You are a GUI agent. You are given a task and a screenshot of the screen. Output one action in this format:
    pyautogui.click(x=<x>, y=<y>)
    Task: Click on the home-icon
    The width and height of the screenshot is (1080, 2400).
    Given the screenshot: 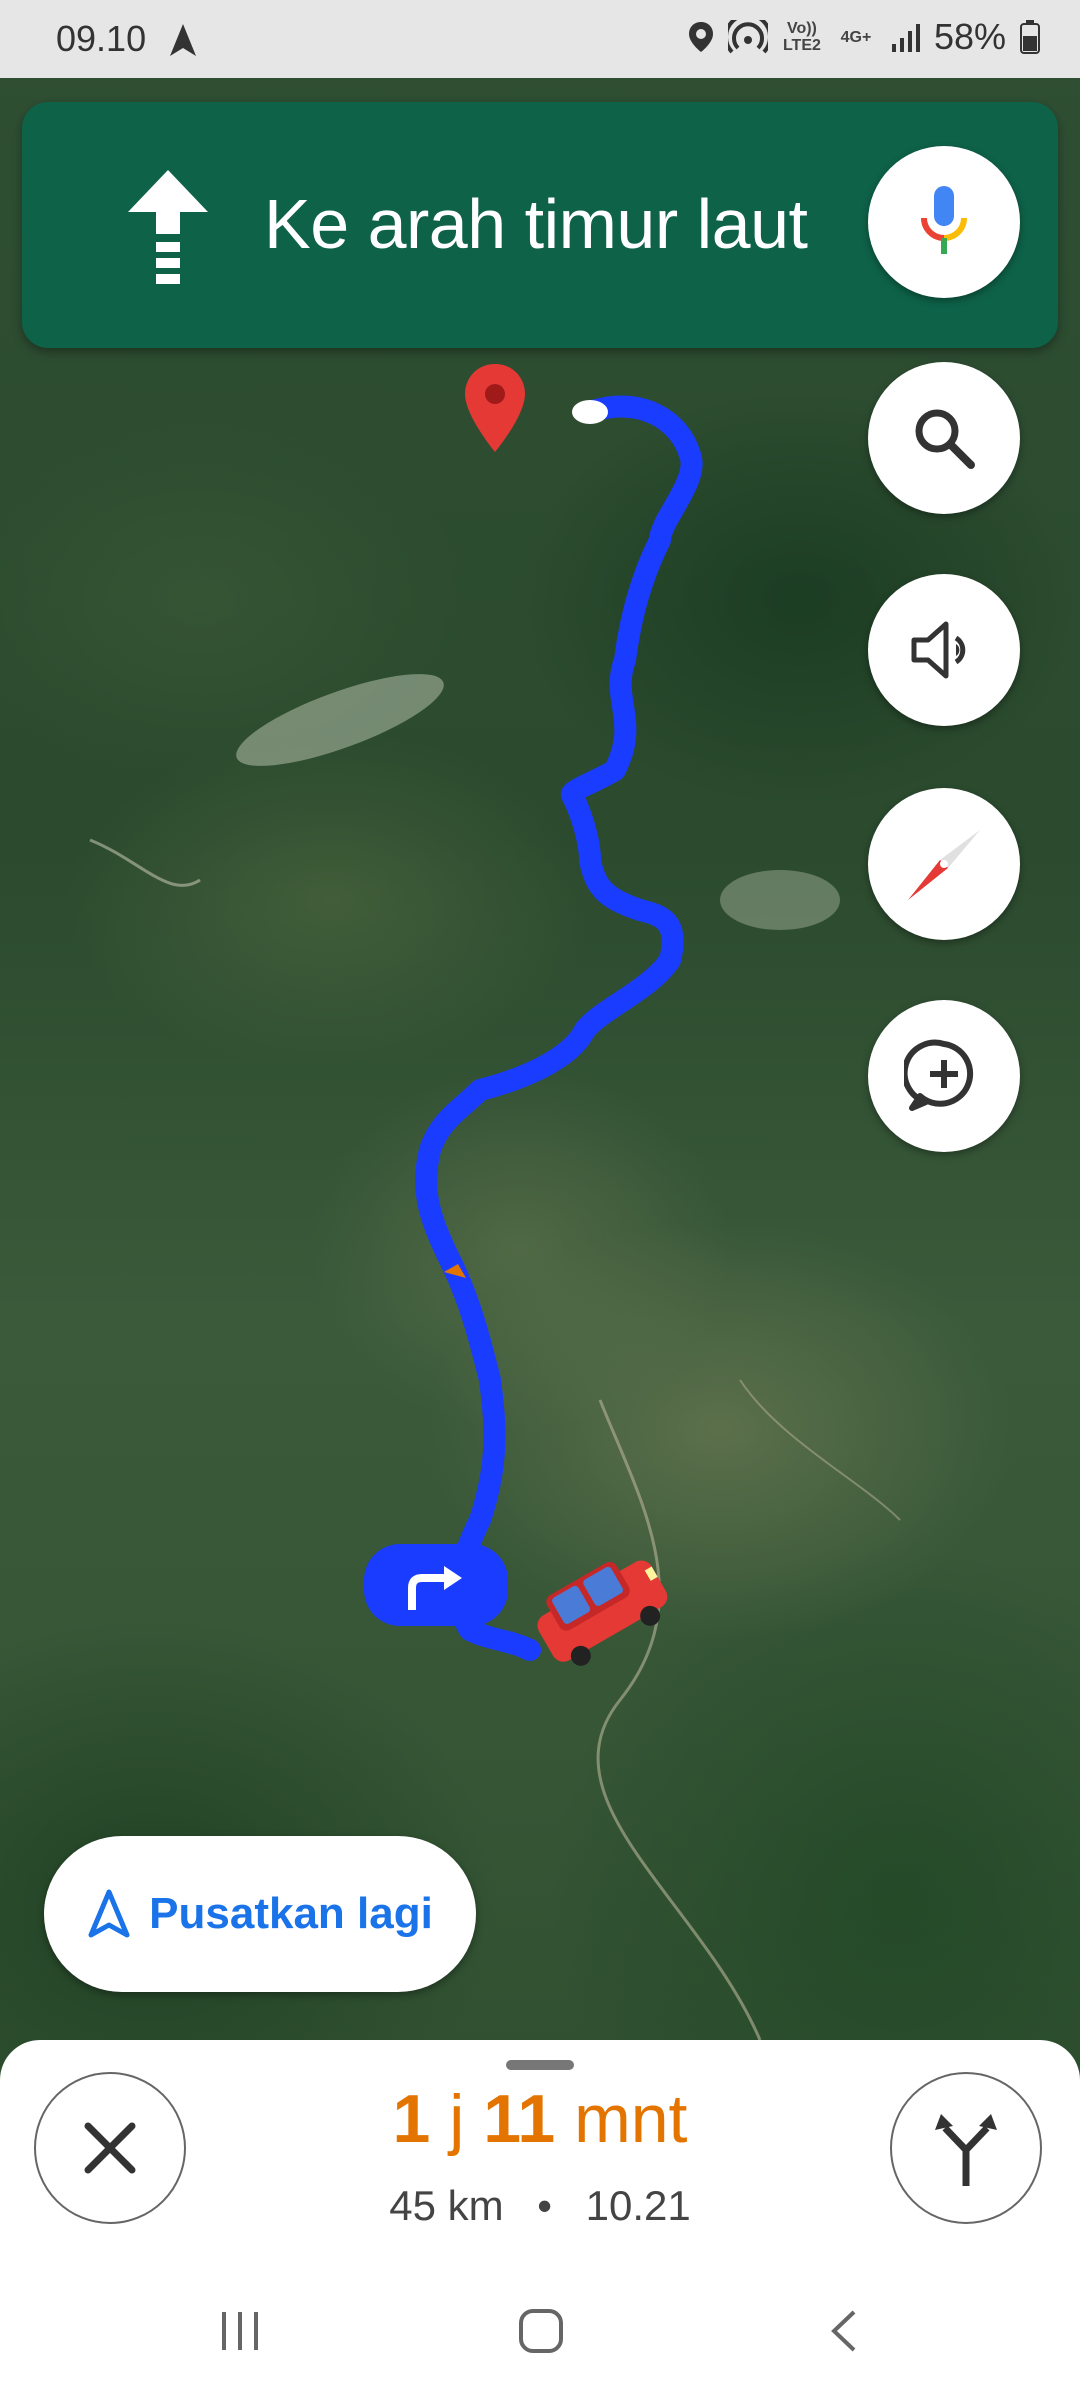 What is the action you would take?
    pyautogui.click(x=541, y=2331)
    